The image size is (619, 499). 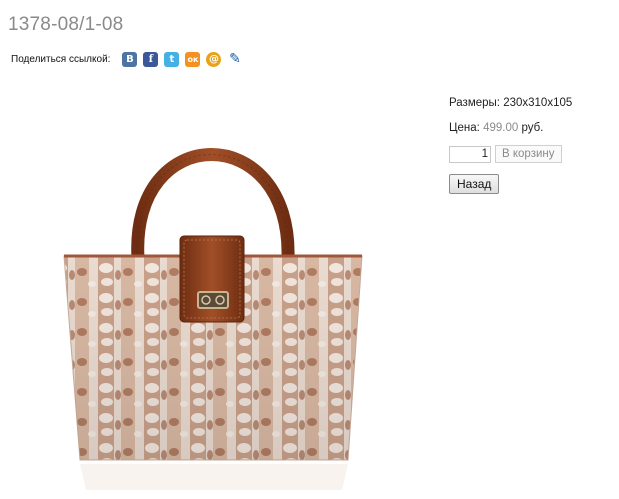 What do you see at coordinates (193, 59) in the screenshot?
I see `odnoklassniki-icon: ок` at bounding box center [193, 59].